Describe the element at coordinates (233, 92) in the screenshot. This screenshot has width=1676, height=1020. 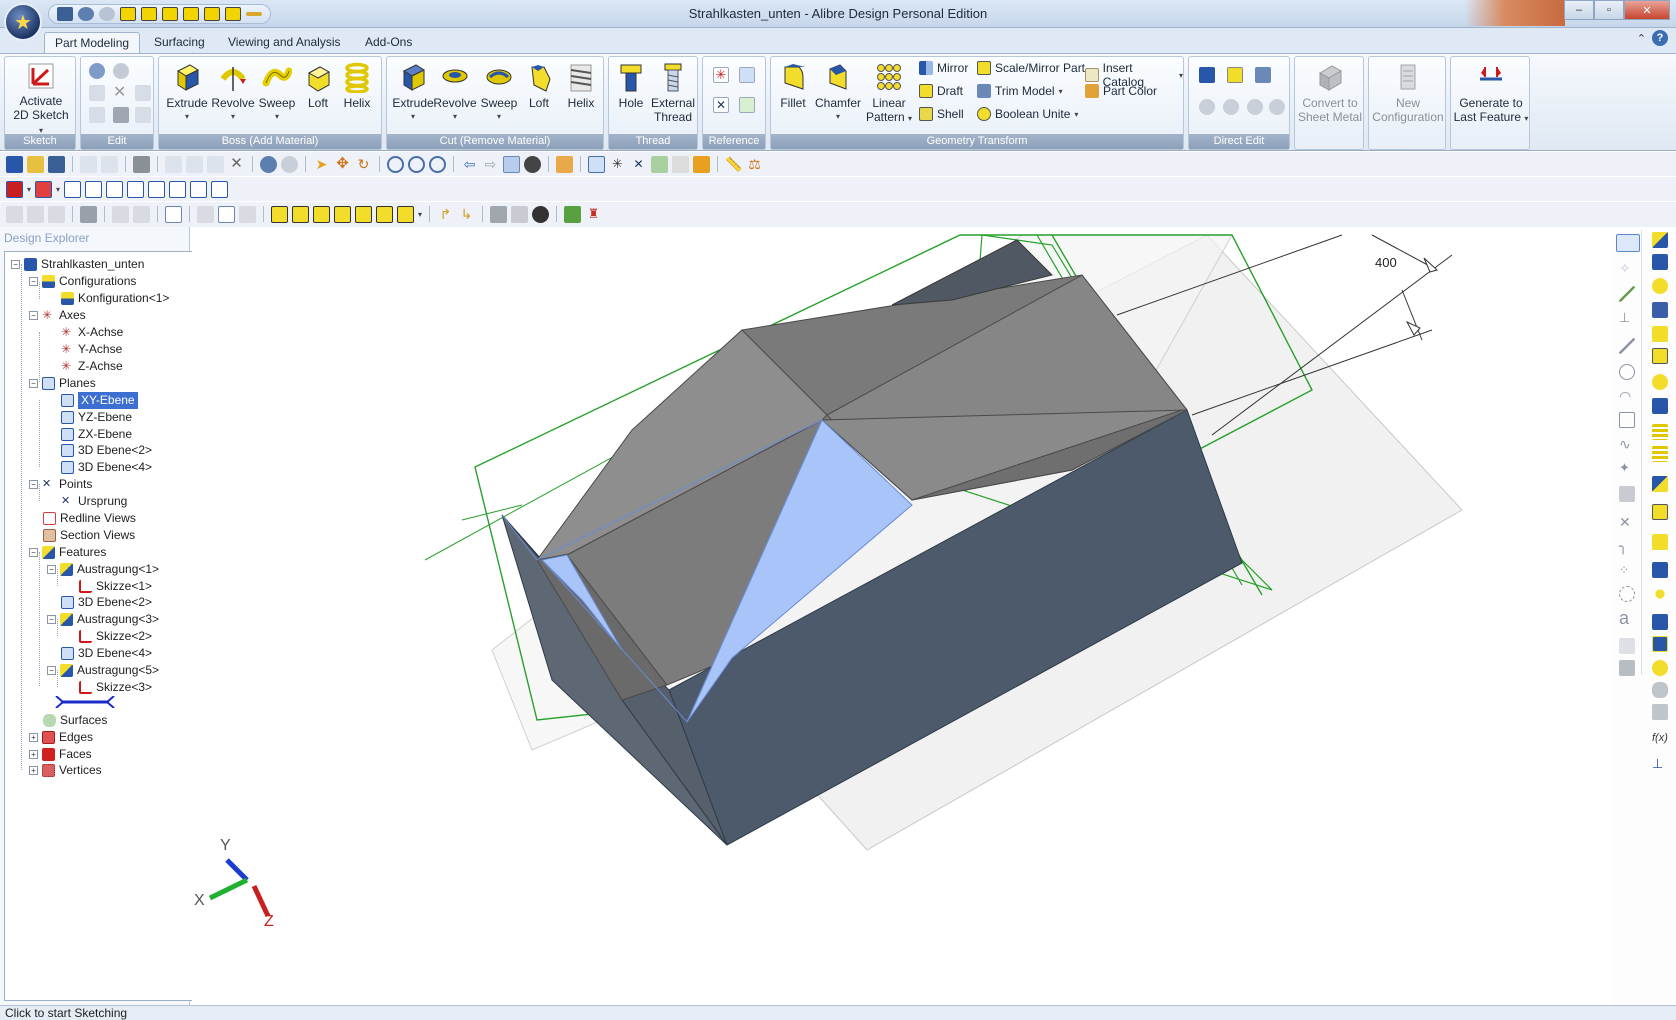
I see `boss-revolve-button: Revolve ▾` at that location.